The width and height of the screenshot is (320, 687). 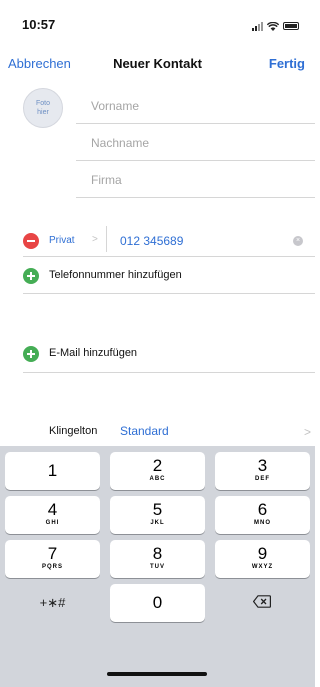 I want to click on cancel-button: Abbrechen, so click(x=39, y=63).